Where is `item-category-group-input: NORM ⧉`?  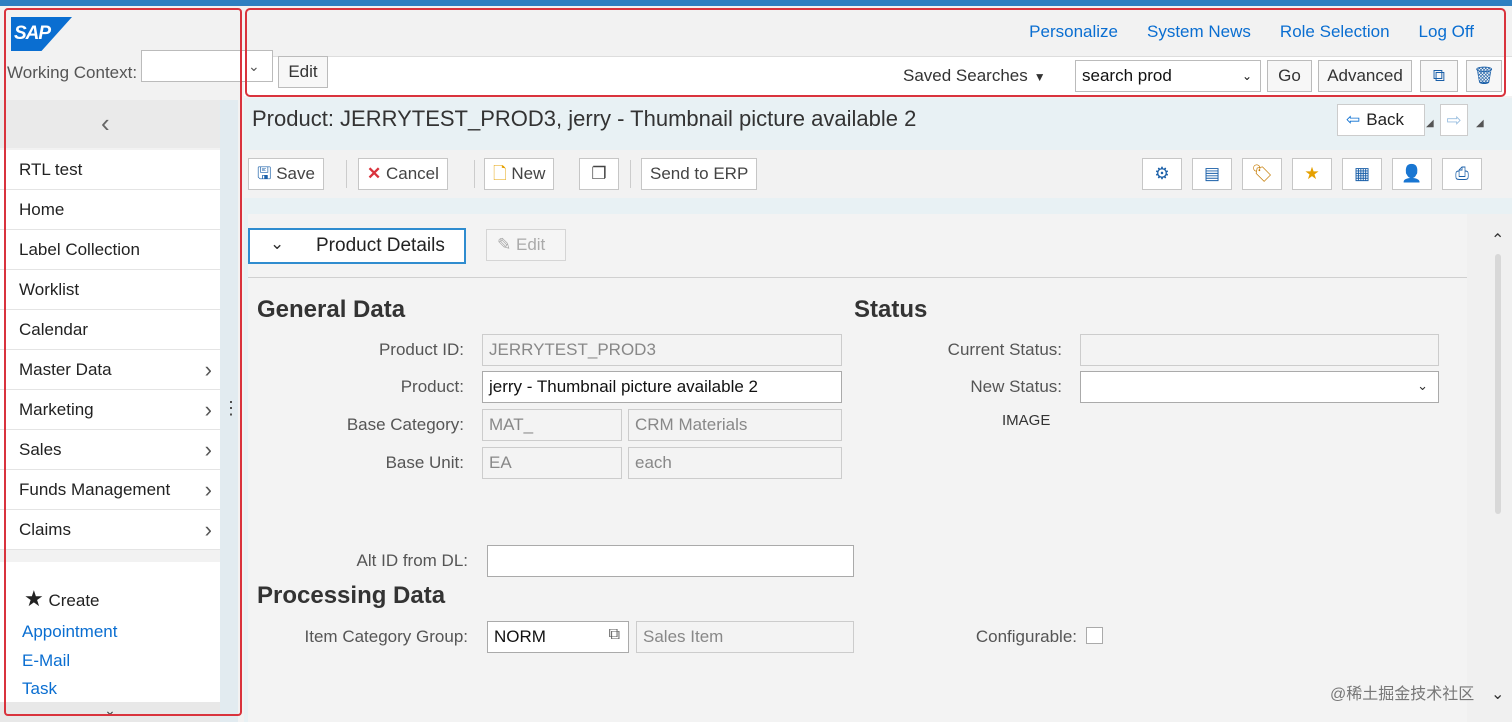
item-category-group-input: NORM ⧉ is located at coordinates (558, 637).